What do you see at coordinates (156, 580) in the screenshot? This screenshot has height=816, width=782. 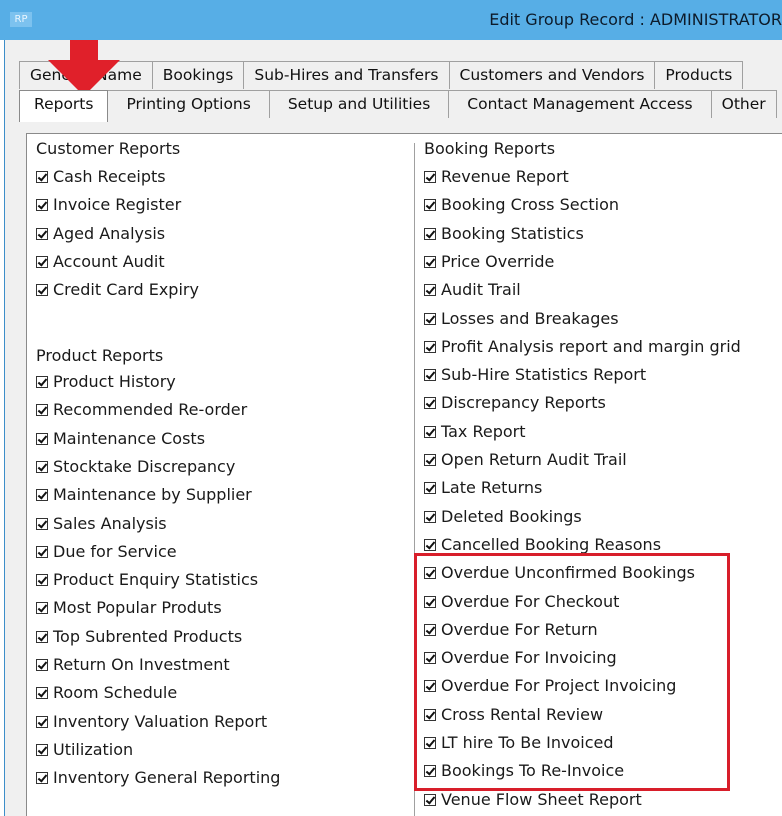 I see `checkbox-label: Product Enquiry Statistics` at bounding box center [156, 580].